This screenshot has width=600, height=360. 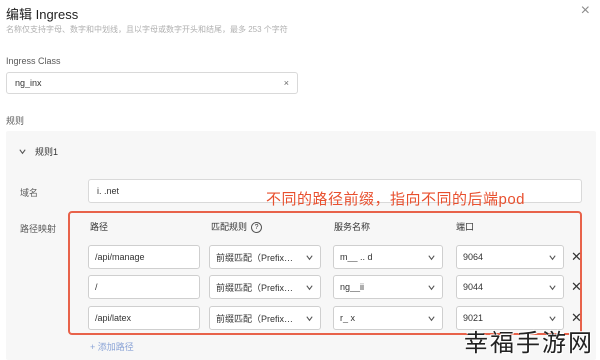 I want to click on rules-section-label: 规则, so click(x=15, y=121).